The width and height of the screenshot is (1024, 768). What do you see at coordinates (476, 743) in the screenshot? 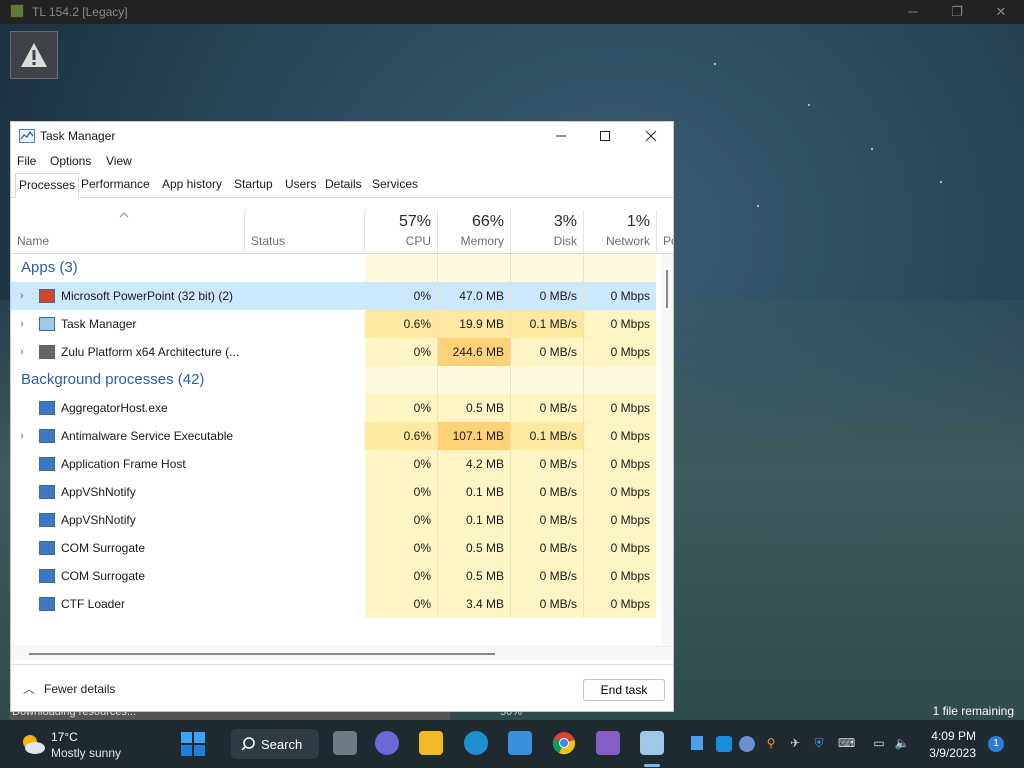
I see `edge-icon` at bounding box center [476, 743].